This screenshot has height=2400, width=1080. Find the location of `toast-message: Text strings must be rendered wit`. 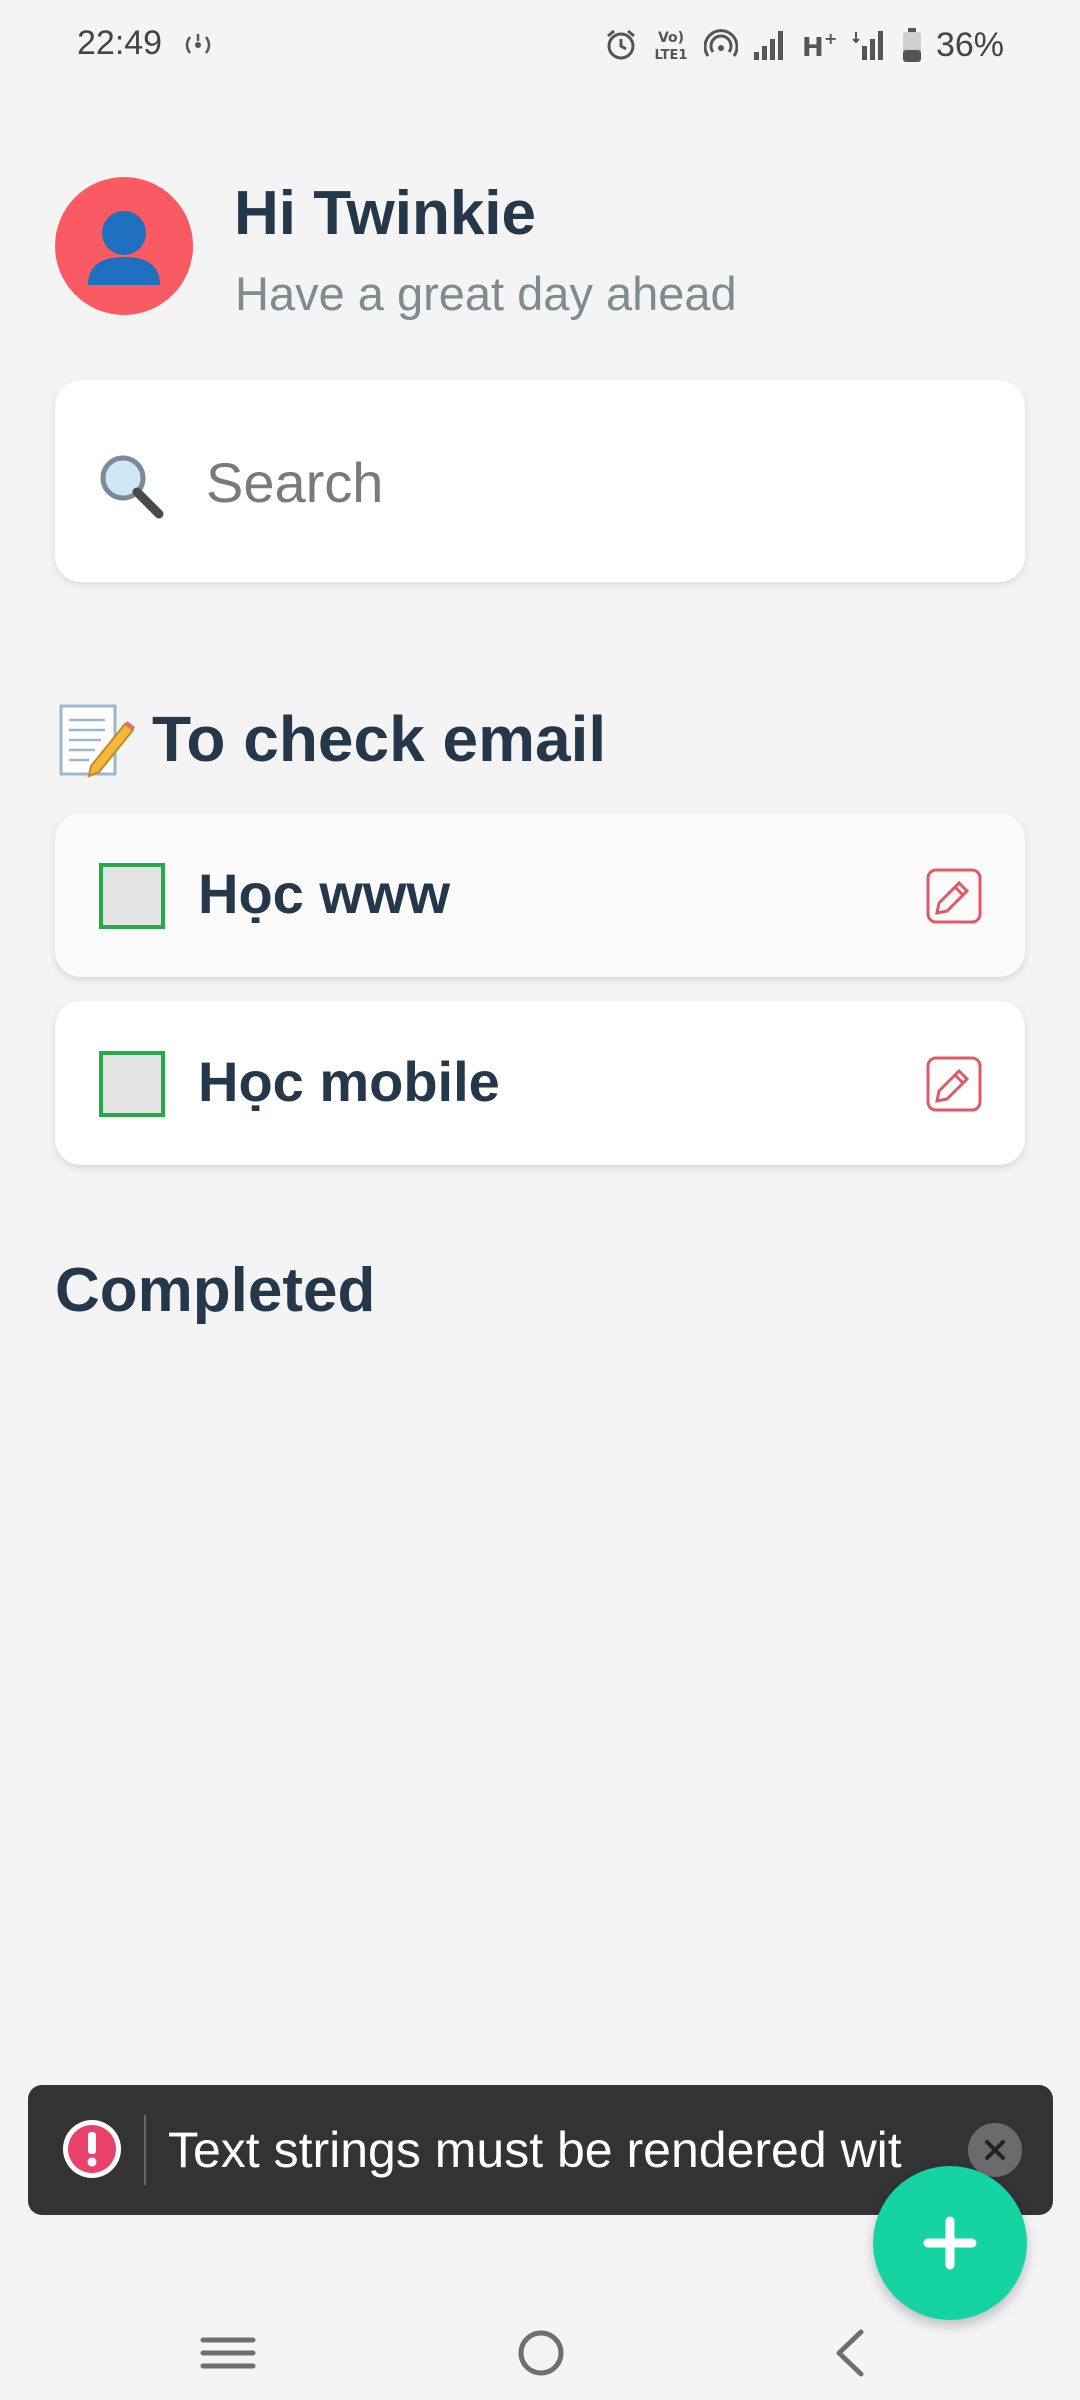

toast-message: Text strings must be rendered wit is located at coordinates (535, 2150).